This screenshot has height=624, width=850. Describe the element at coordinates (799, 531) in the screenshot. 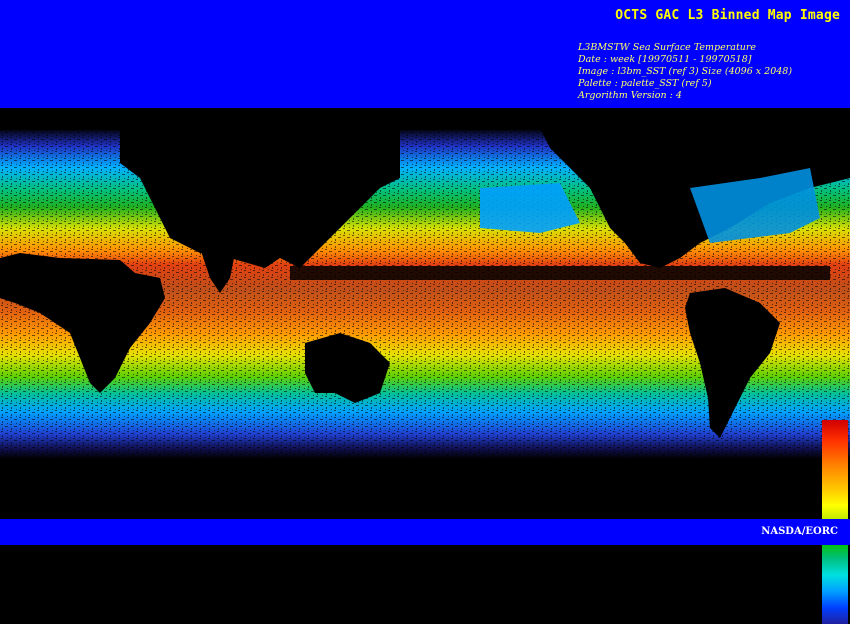

I see `credit-label: NASDA/EORC` at that location.